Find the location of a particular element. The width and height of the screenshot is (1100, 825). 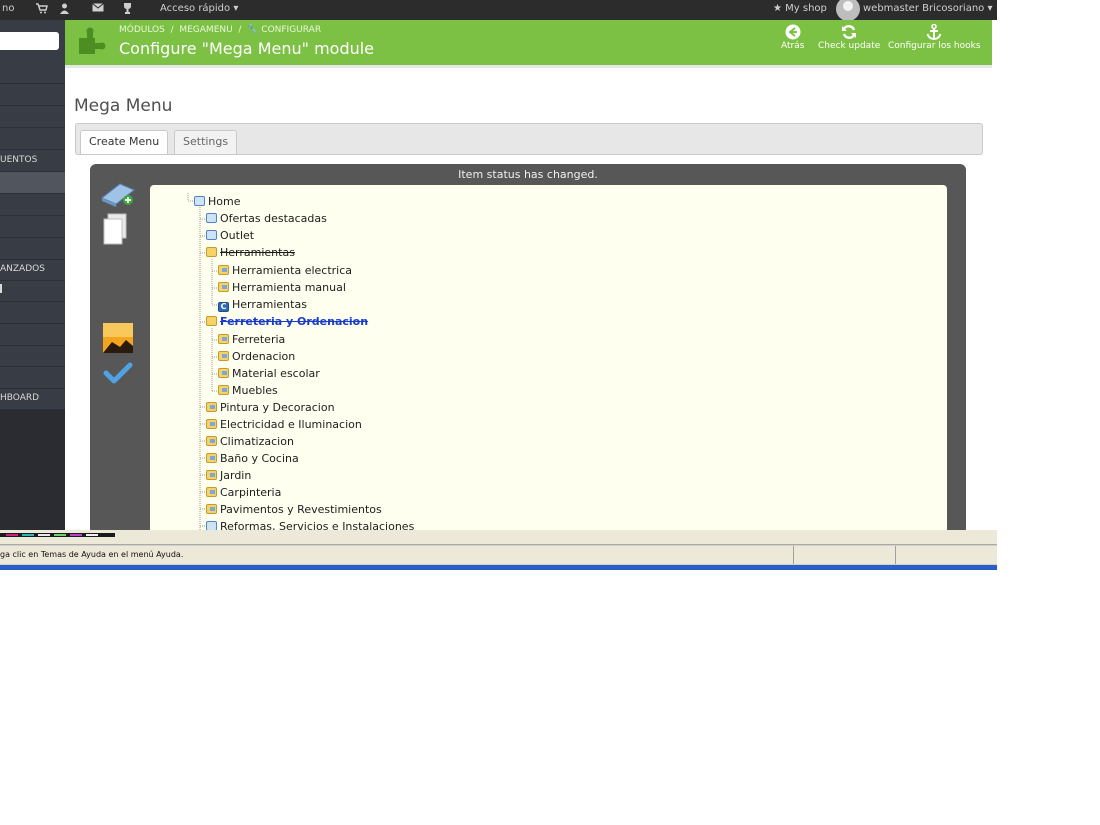

topbar-left-label: no is located at coordinates (8, 8).